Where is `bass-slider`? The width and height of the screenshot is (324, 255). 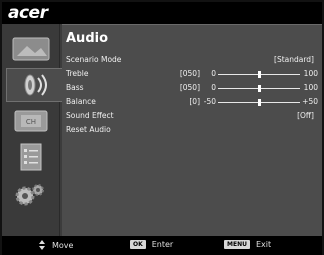 bass-slider is located at coordinates (259, 88).